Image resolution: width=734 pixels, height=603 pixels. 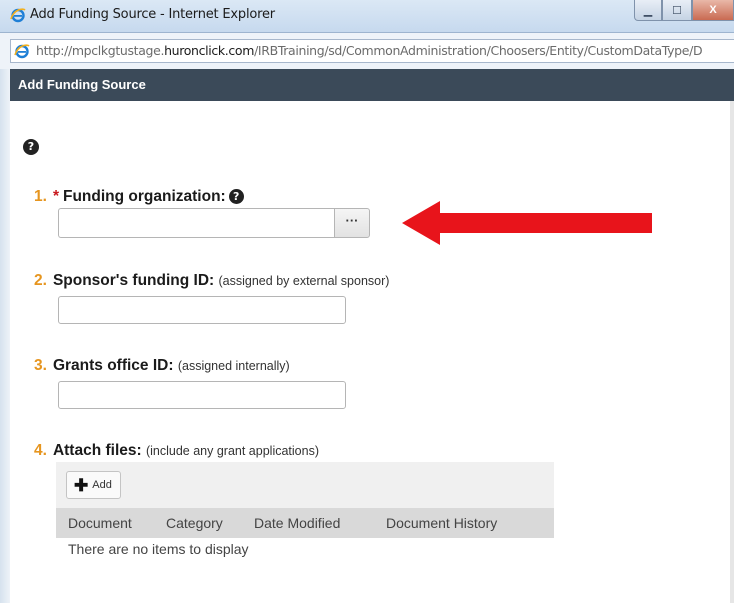 I want to click on question-number: 1., so click(x=40, y=196).